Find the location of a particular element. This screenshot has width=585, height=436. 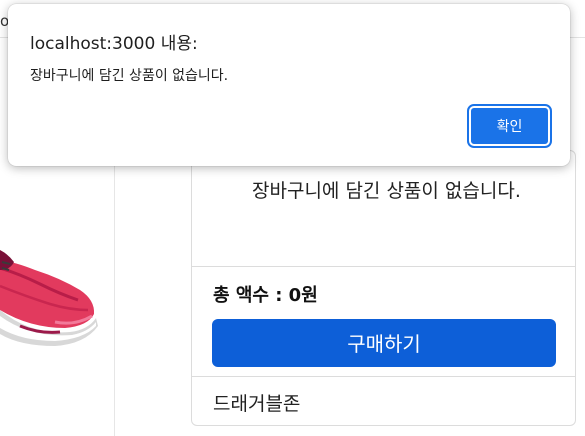

shoe-product-image is located at coordinates (50, 300).